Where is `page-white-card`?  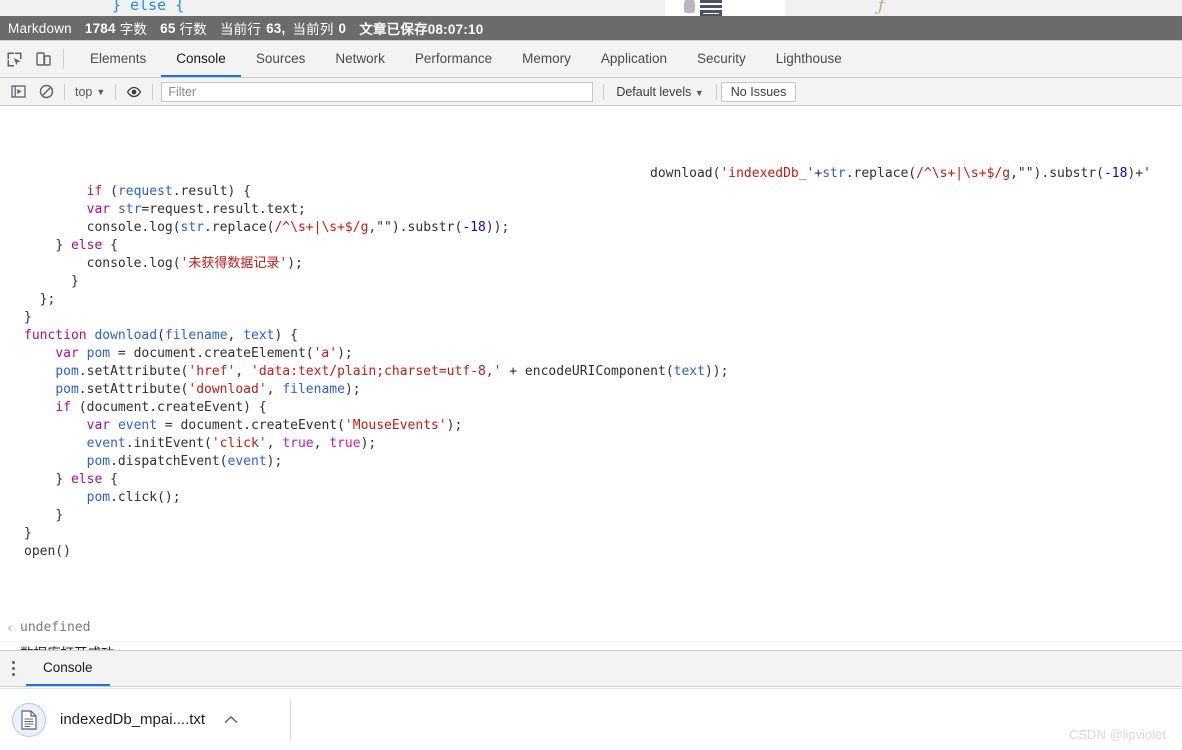
page-white-card is located at coordinates (725, 8).